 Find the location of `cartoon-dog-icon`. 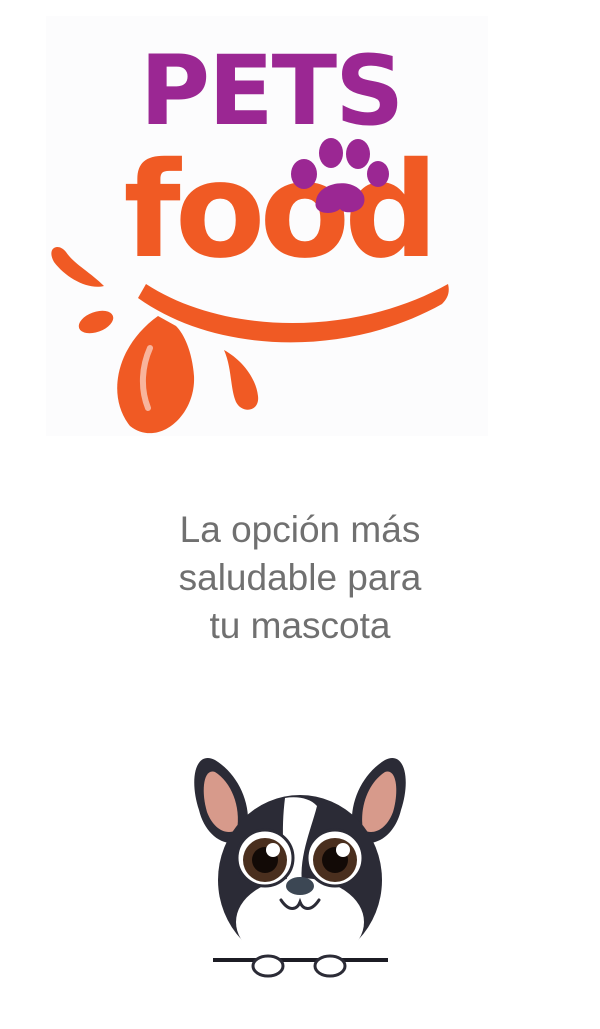

cartoon-dog-icon is located at coordinates (300, 868).